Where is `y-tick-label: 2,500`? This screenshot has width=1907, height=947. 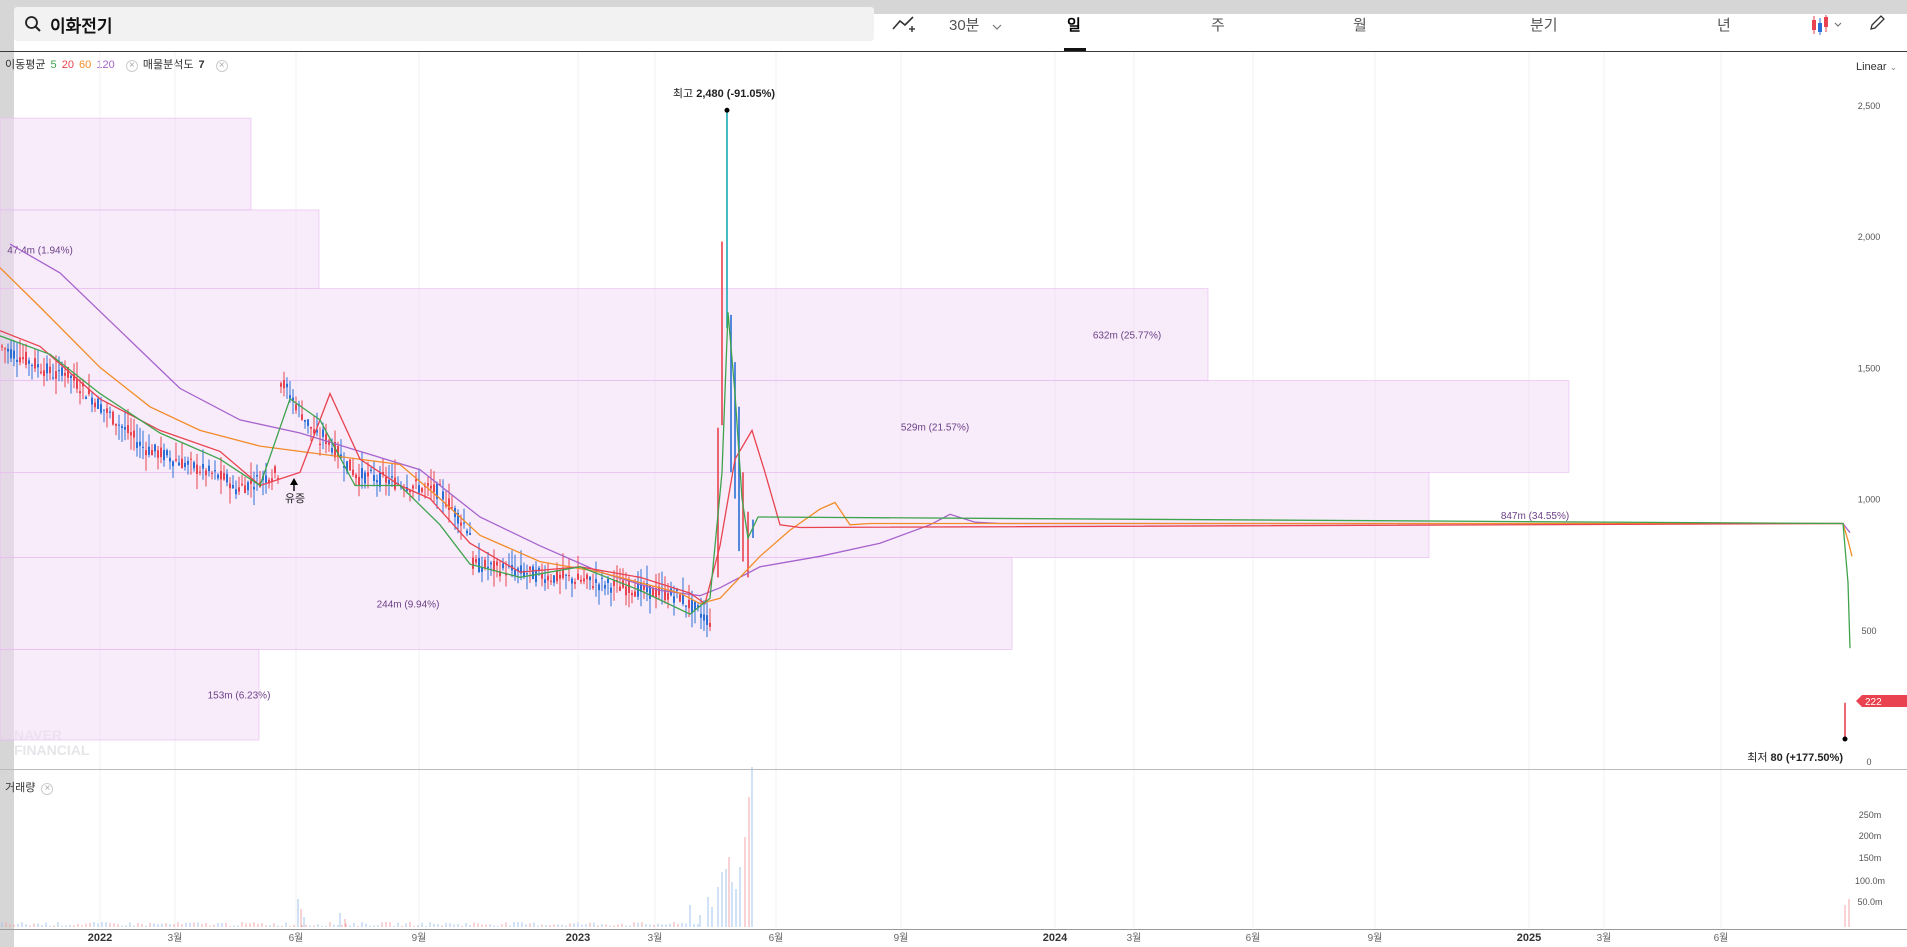
y-tick-label: 2,500 is located at coordinates (1869, 106).